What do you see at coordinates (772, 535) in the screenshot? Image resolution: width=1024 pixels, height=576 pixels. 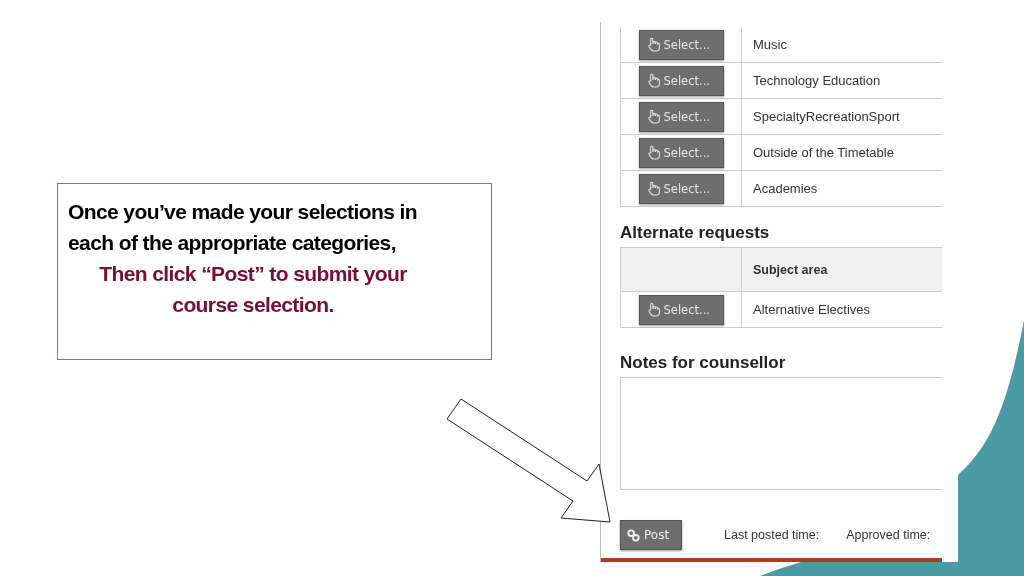 I see `last-posted-label: Last posted time:` at bounding box center [772, 535].